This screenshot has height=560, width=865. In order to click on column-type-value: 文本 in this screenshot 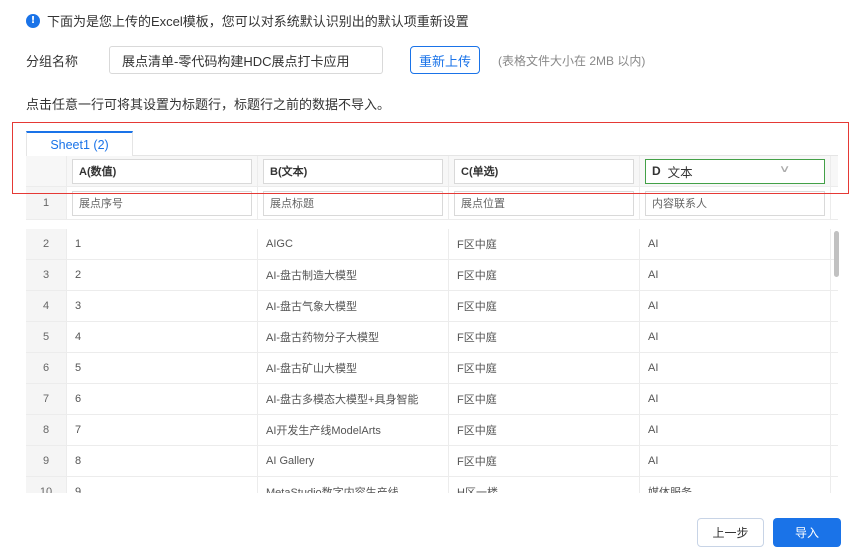, I will do `click(680, 172)`.